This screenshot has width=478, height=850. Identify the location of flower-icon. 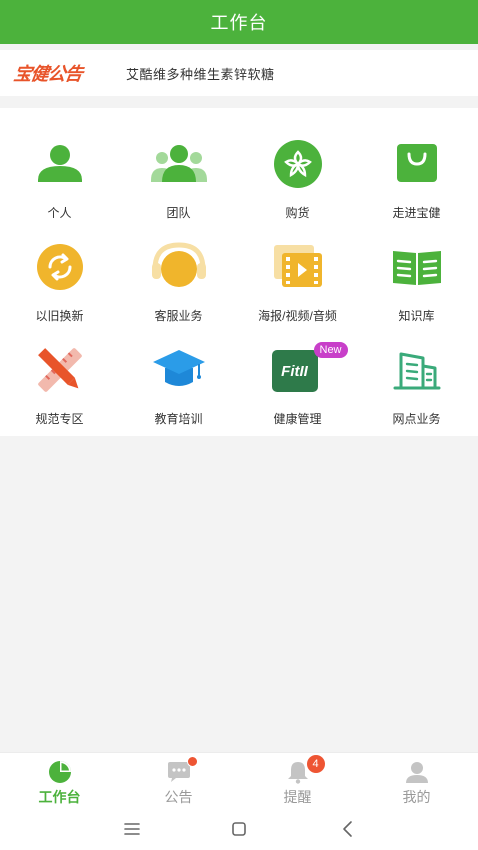
(298, 164).